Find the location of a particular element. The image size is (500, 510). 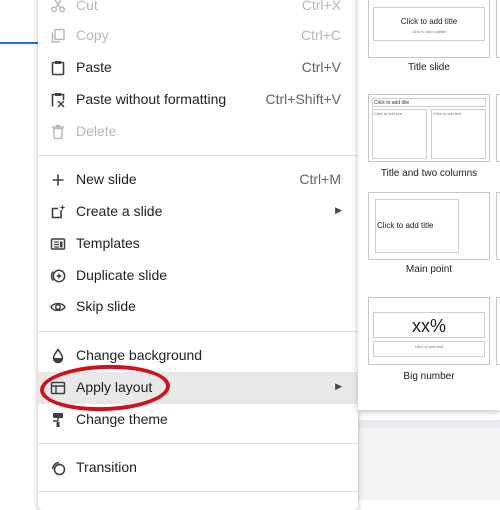

layout-label-big-number: Big number is located at coordinates (429, 376).